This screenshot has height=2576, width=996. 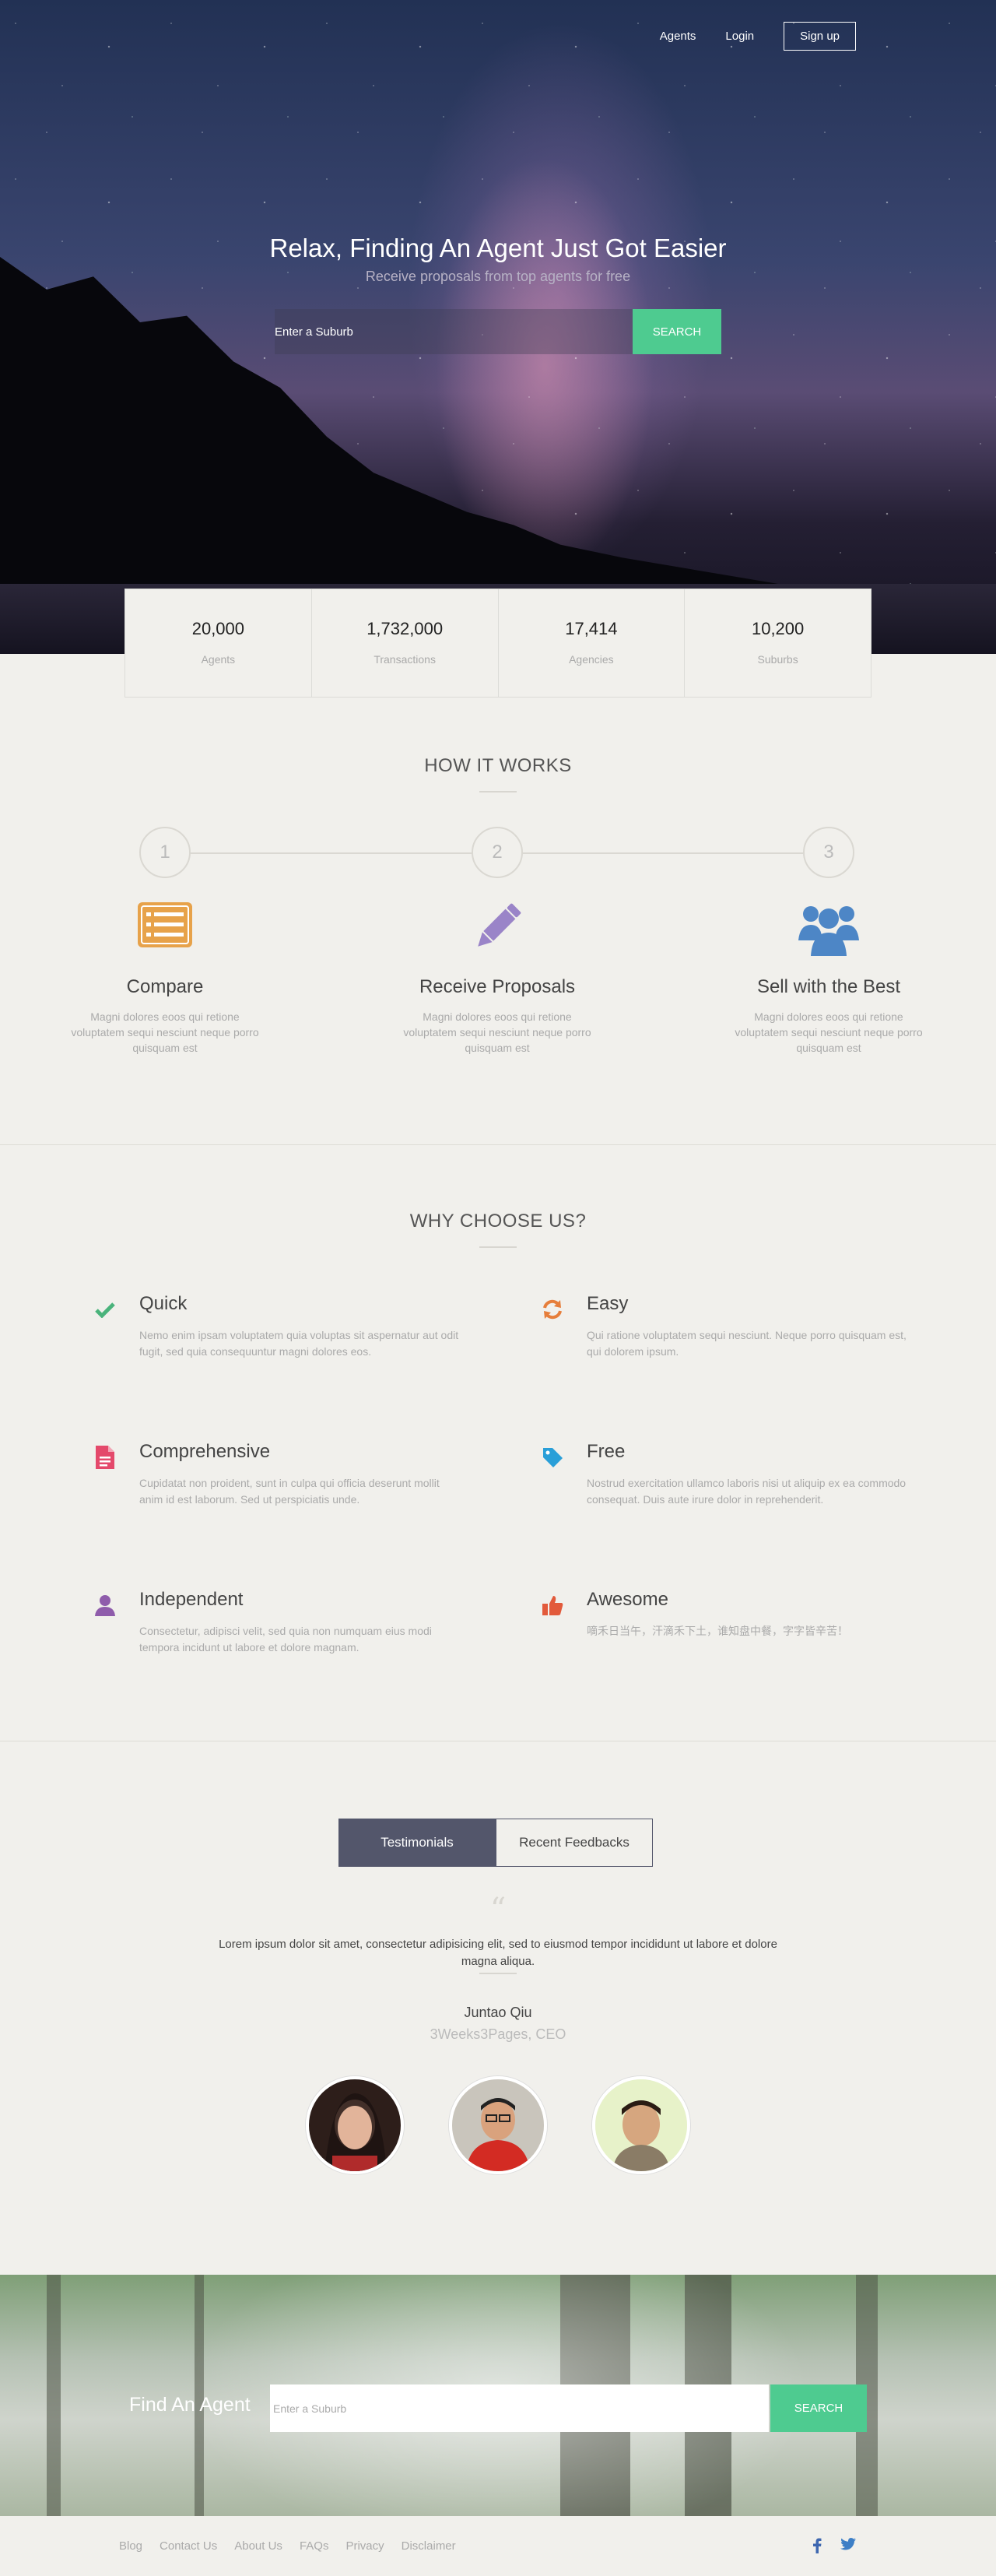 What do you see at coordinates (818, 2408) in the screenshot?
I see `cta-search-button: SEARCH` at bounding box center [818, 2408].